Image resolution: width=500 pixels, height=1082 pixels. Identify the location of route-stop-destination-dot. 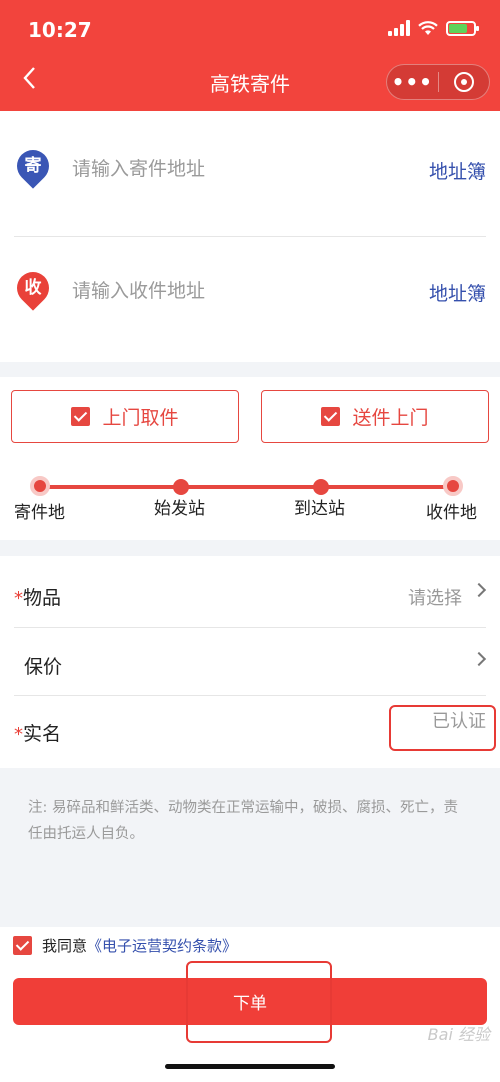
(453, 486).